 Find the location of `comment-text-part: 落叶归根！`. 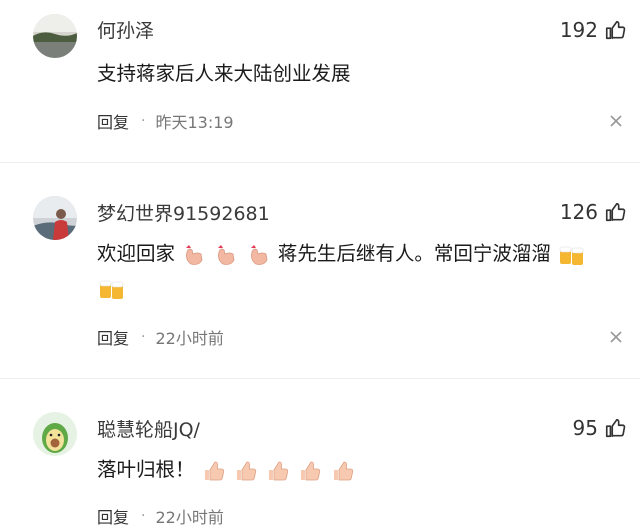

comment-text-part: 落叶归根！ is located at coordinates (146, 469).